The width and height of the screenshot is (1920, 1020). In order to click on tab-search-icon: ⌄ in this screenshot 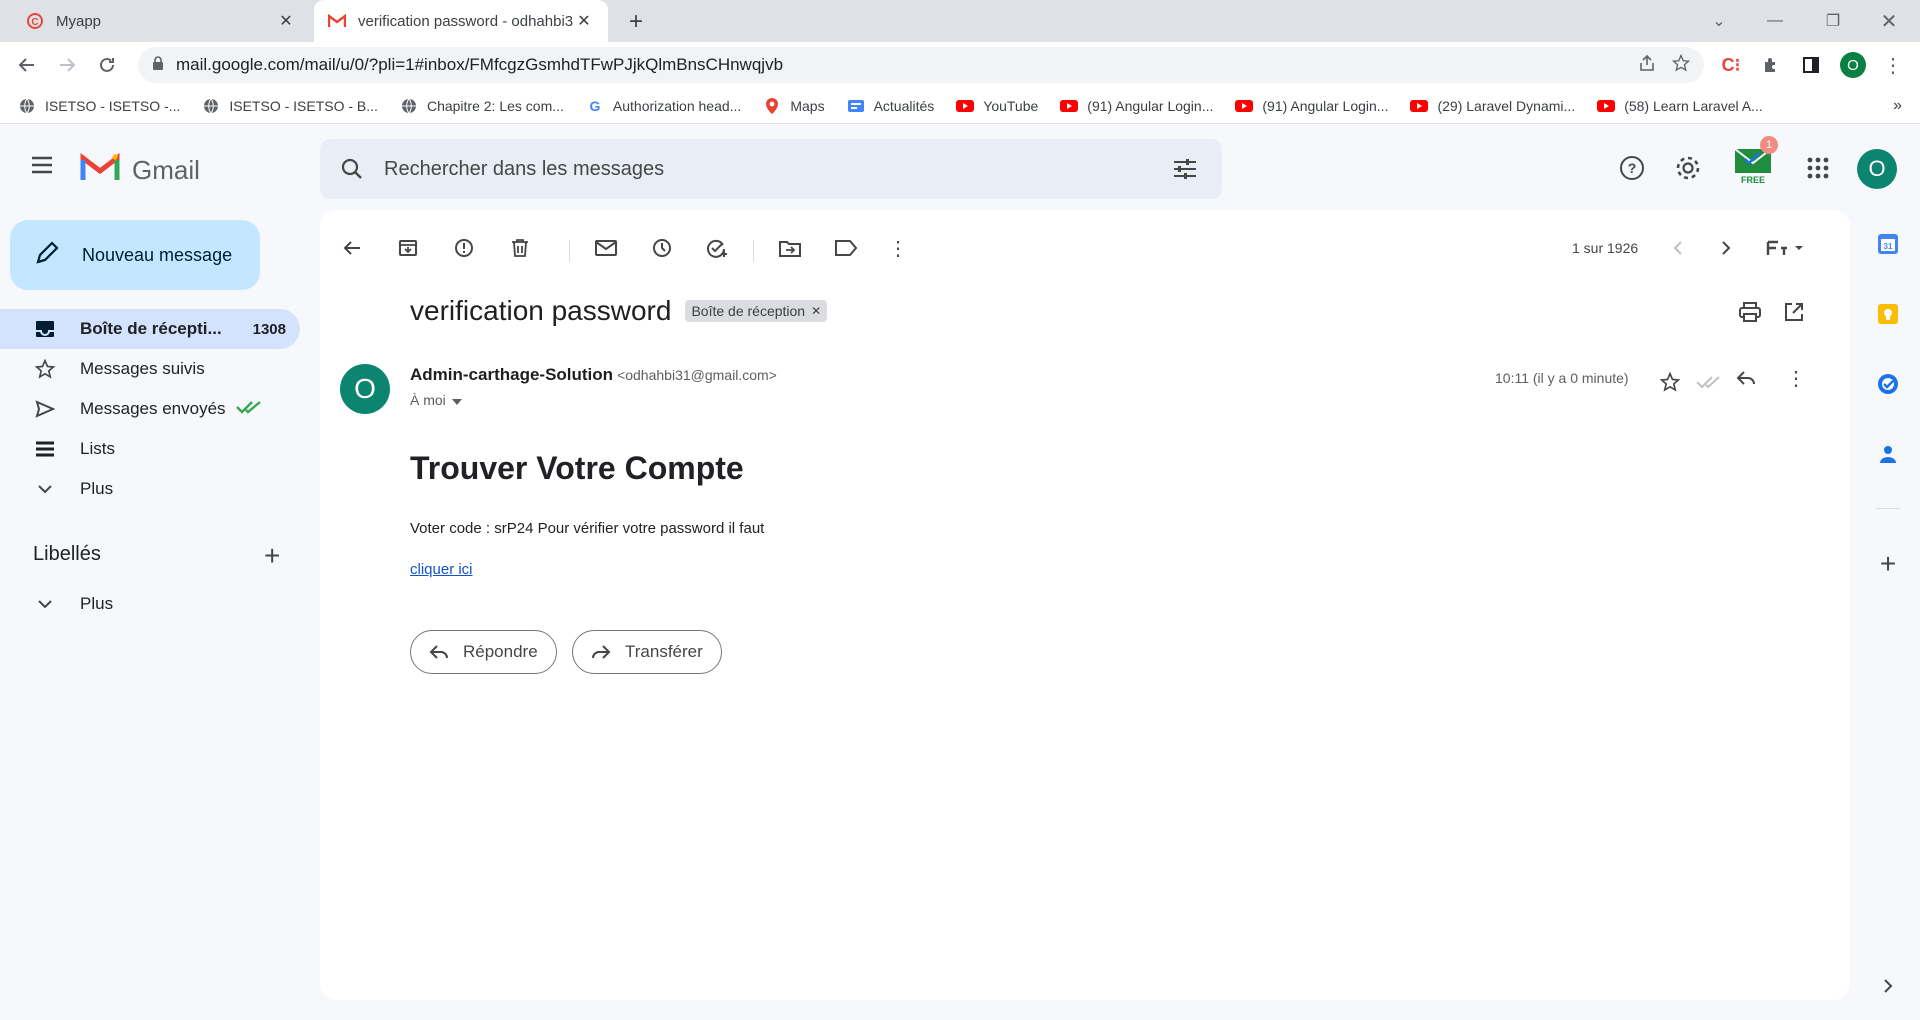, I will do `click(1719, 21)`.